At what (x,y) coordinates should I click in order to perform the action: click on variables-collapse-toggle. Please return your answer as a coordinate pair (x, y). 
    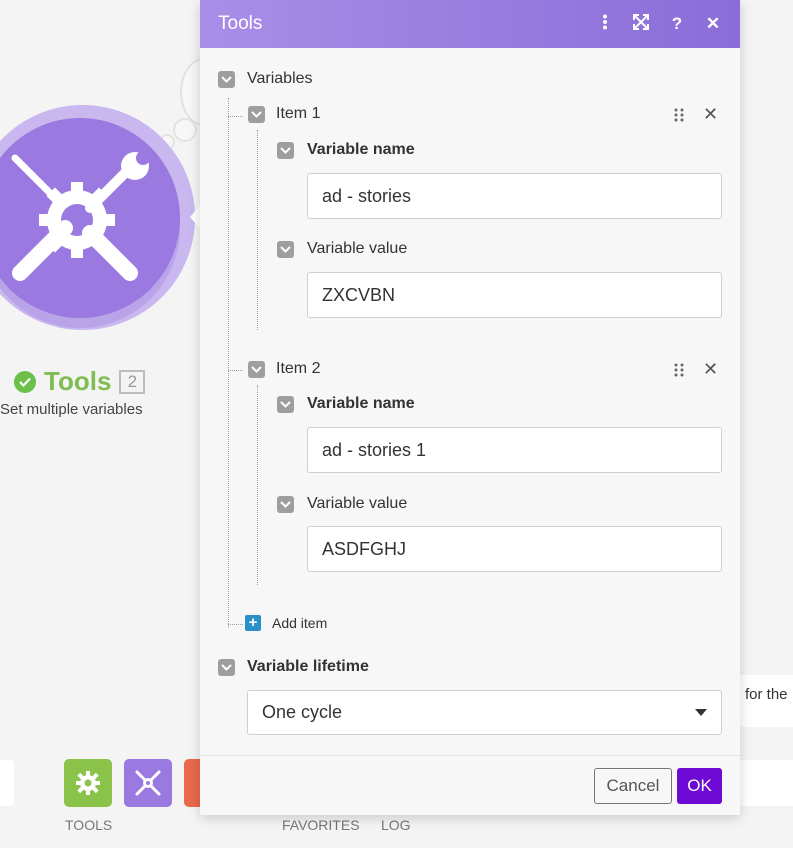
    Looking at the image, I should click on (226, 79).